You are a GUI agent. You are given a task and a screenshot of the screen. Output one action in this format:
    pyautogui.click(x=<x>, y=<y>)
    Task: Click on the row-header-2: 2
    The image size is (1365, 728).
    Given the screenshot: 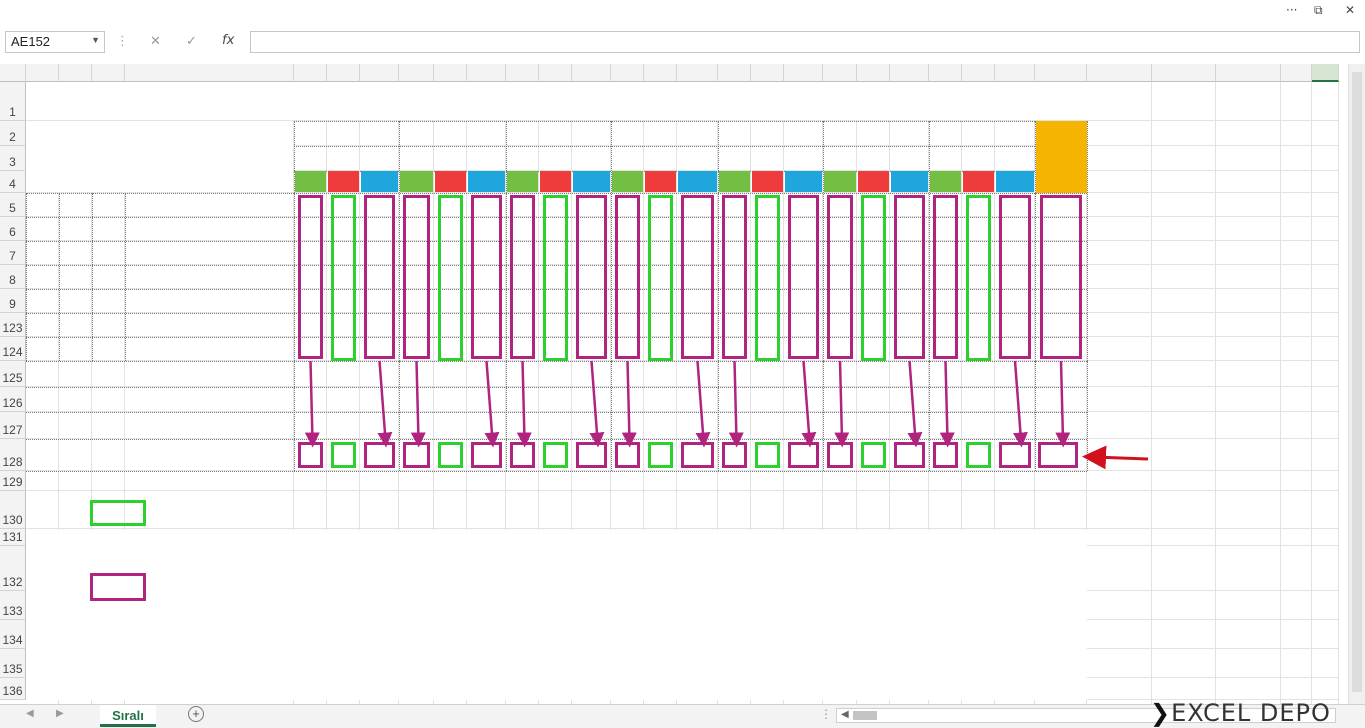 What is the action you would take?
    pyautogui.click(x=13, y=133)
    